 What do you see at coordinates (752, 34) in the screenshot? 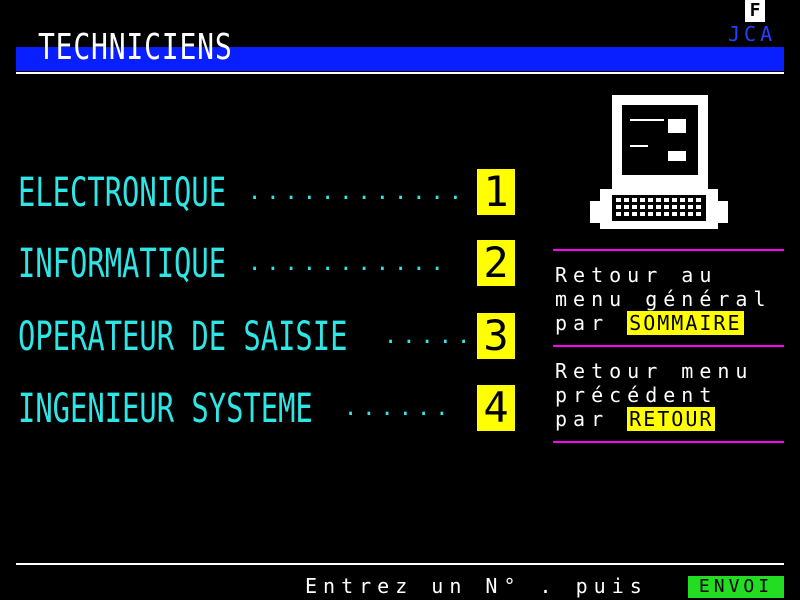
I see `corner-code: JCA` at bounding box center [752, 34].